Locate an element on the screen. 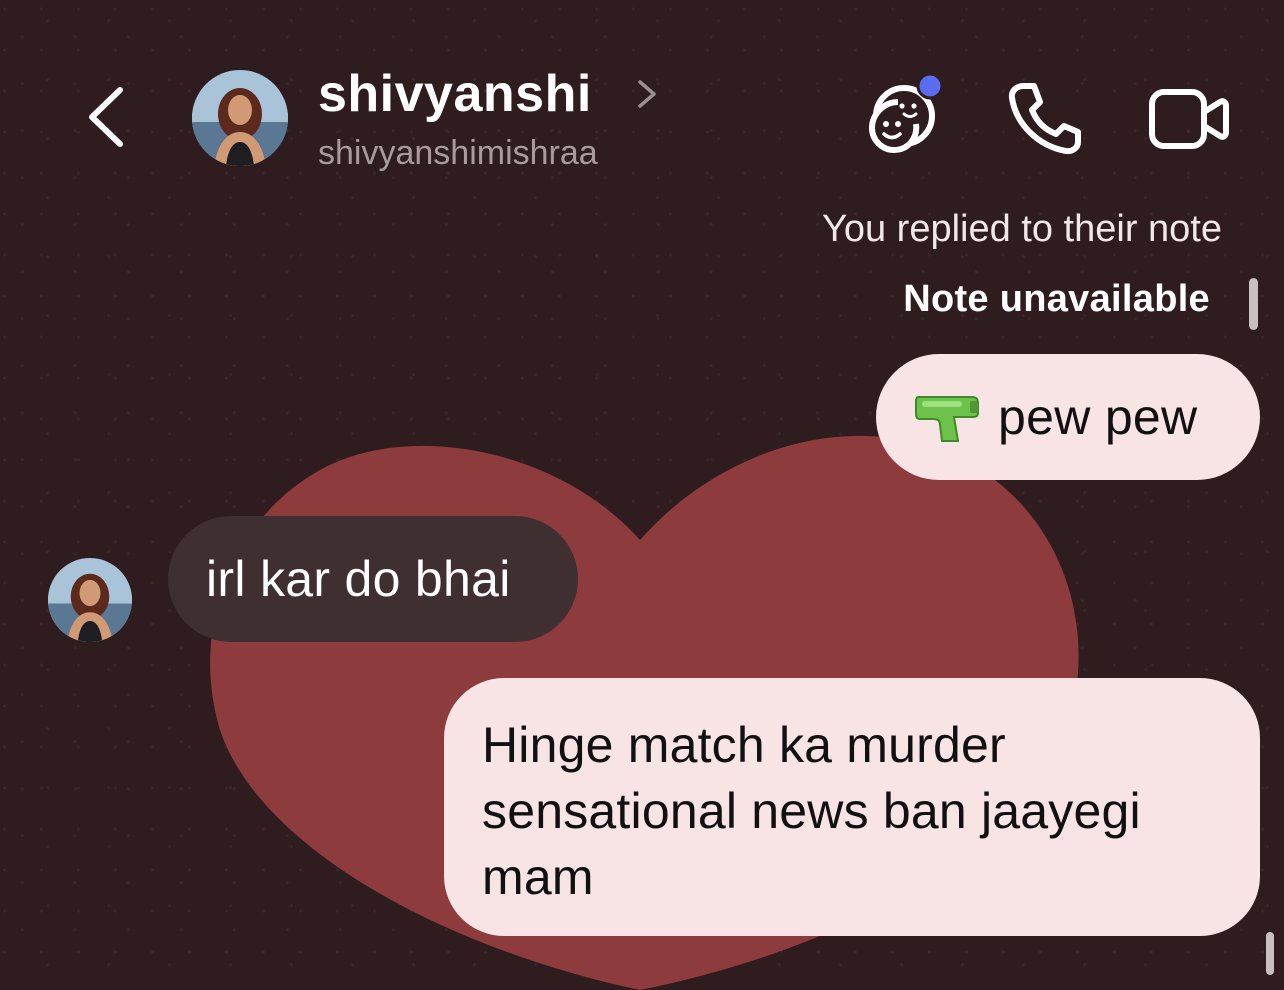  message-text: irl kar do bhai is located at coordinates (358, 579).